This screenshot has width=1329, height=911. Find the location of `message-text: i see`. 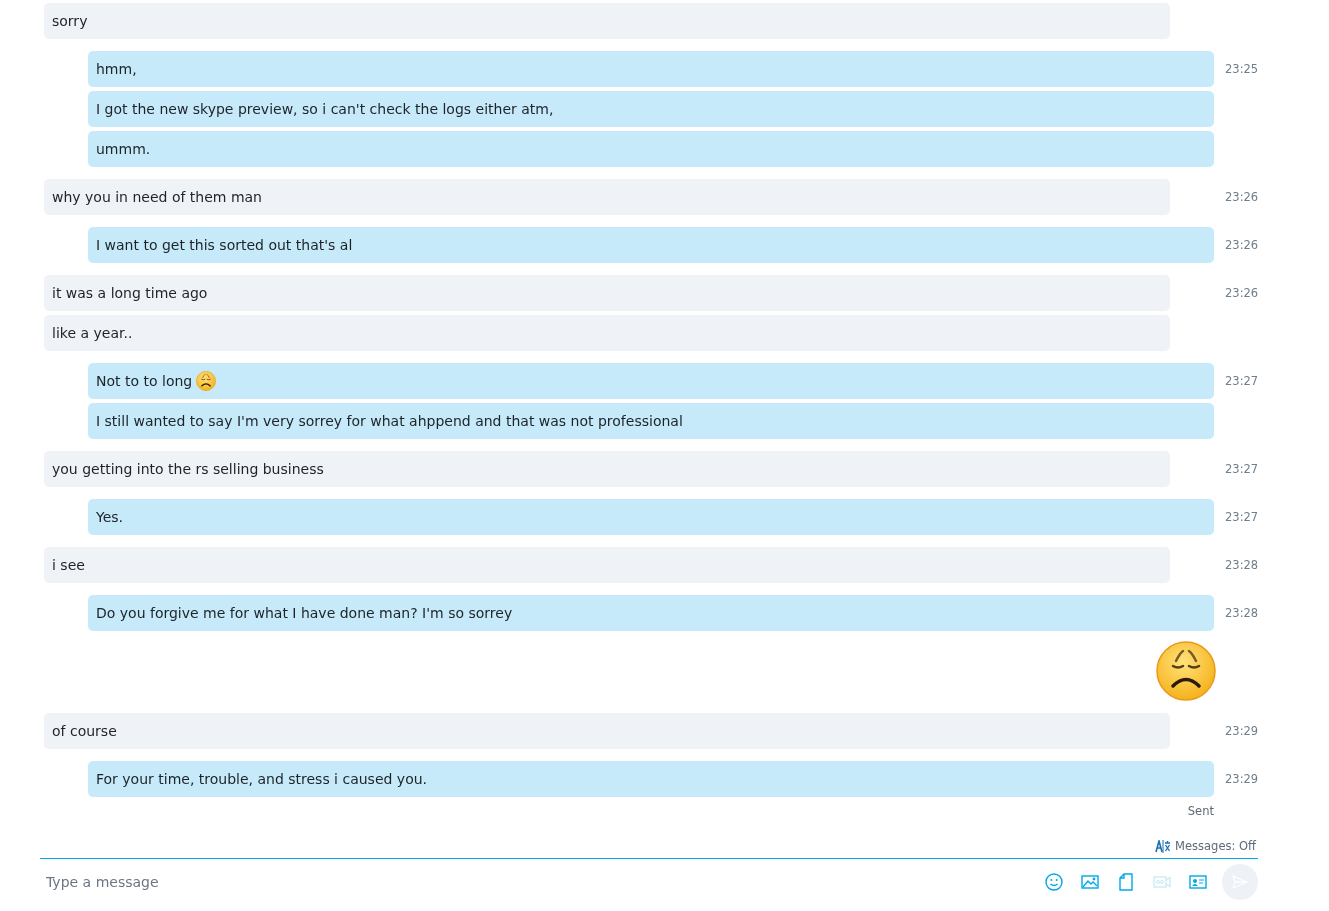

message-text: i see is located at coordinates (68, 565).